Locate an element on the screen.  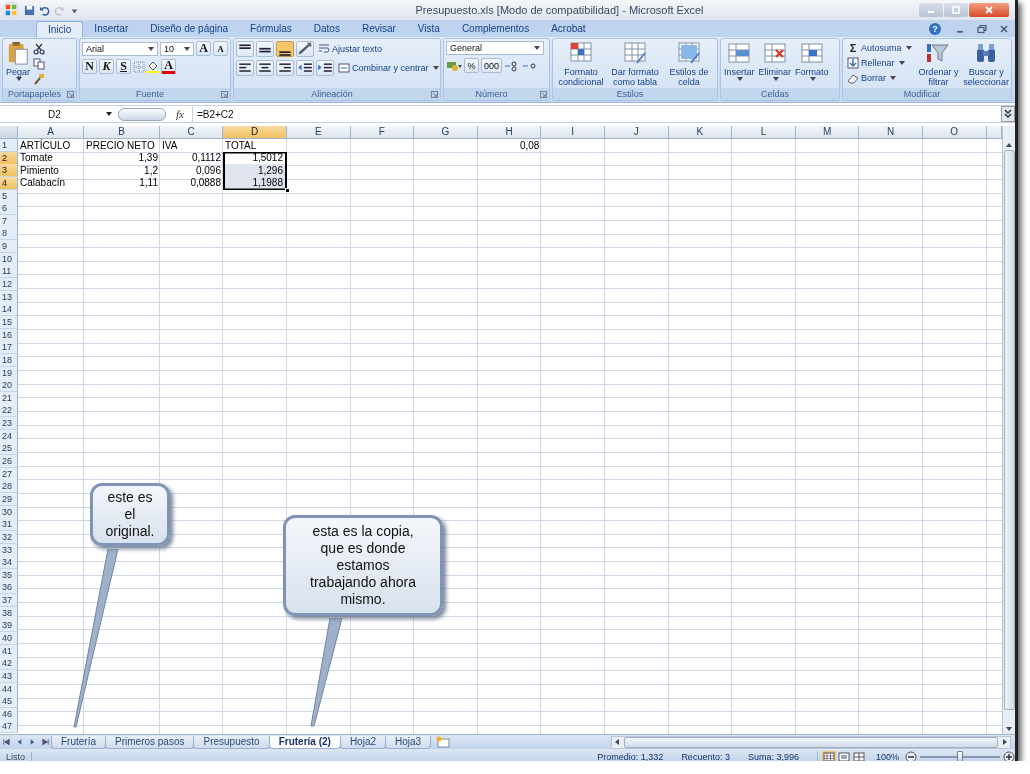
table-cell: 1,2 is located at coordinates (122, 171).